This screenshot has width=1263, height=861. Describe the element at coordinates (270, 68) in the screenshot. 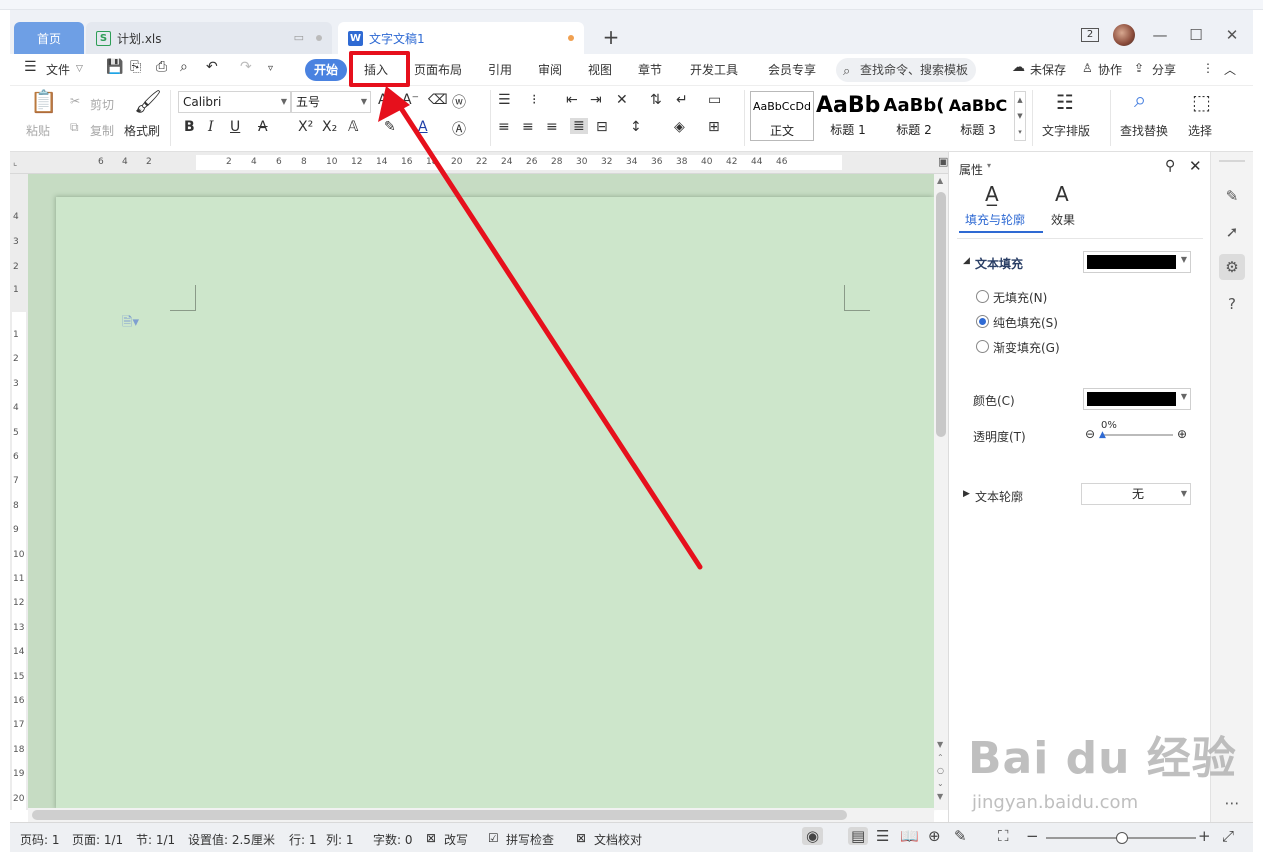

I see `customize-icon: ▿` at that location.